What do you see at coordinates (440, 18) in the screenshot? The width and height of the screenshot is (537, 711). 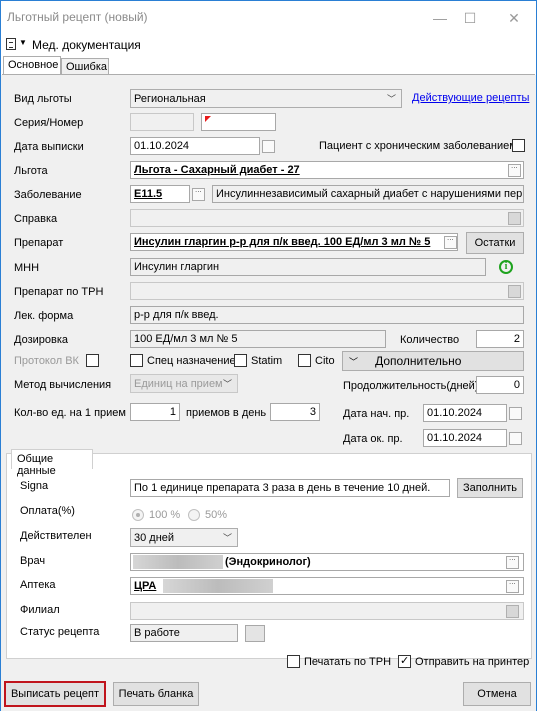 I see `minimize-icon: —` at bounding box center [440, 18].